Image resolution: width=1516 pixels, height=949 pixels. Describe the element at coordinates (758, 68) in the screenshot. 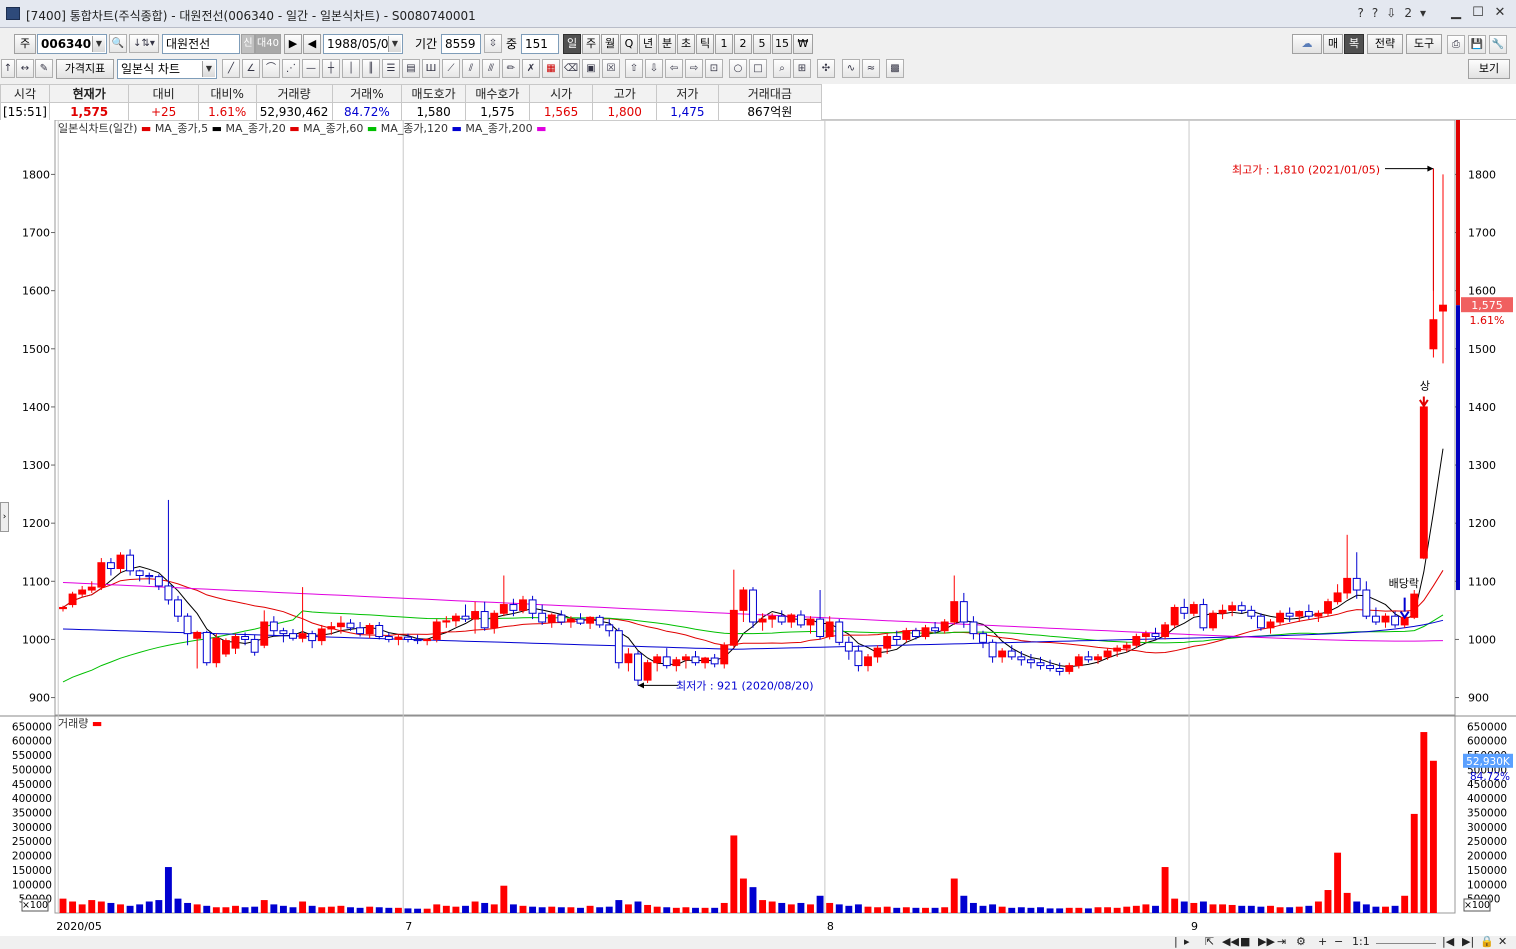

I see `rect-tool-icon: □` at that location.